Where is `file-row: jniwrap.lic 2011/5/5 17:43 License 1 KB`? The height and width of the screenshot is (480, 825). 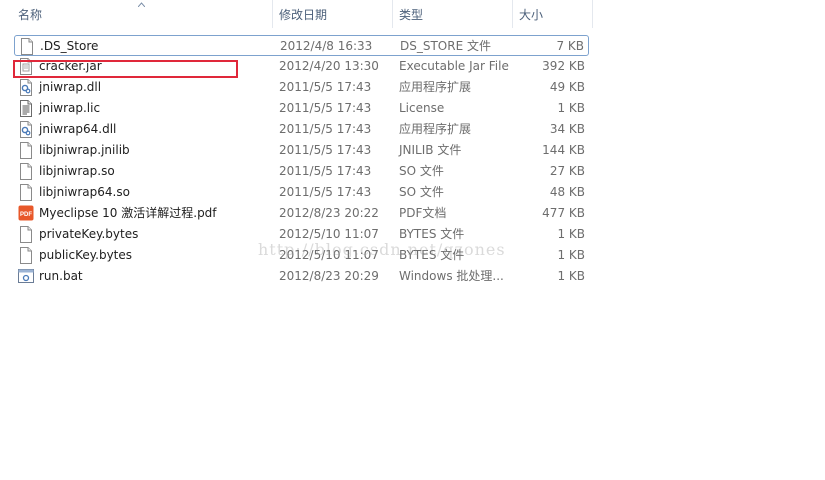 file-row: jniwrap.lic 2011/5/5 17:43 License 1 KB is located at coordinates (301, 108).